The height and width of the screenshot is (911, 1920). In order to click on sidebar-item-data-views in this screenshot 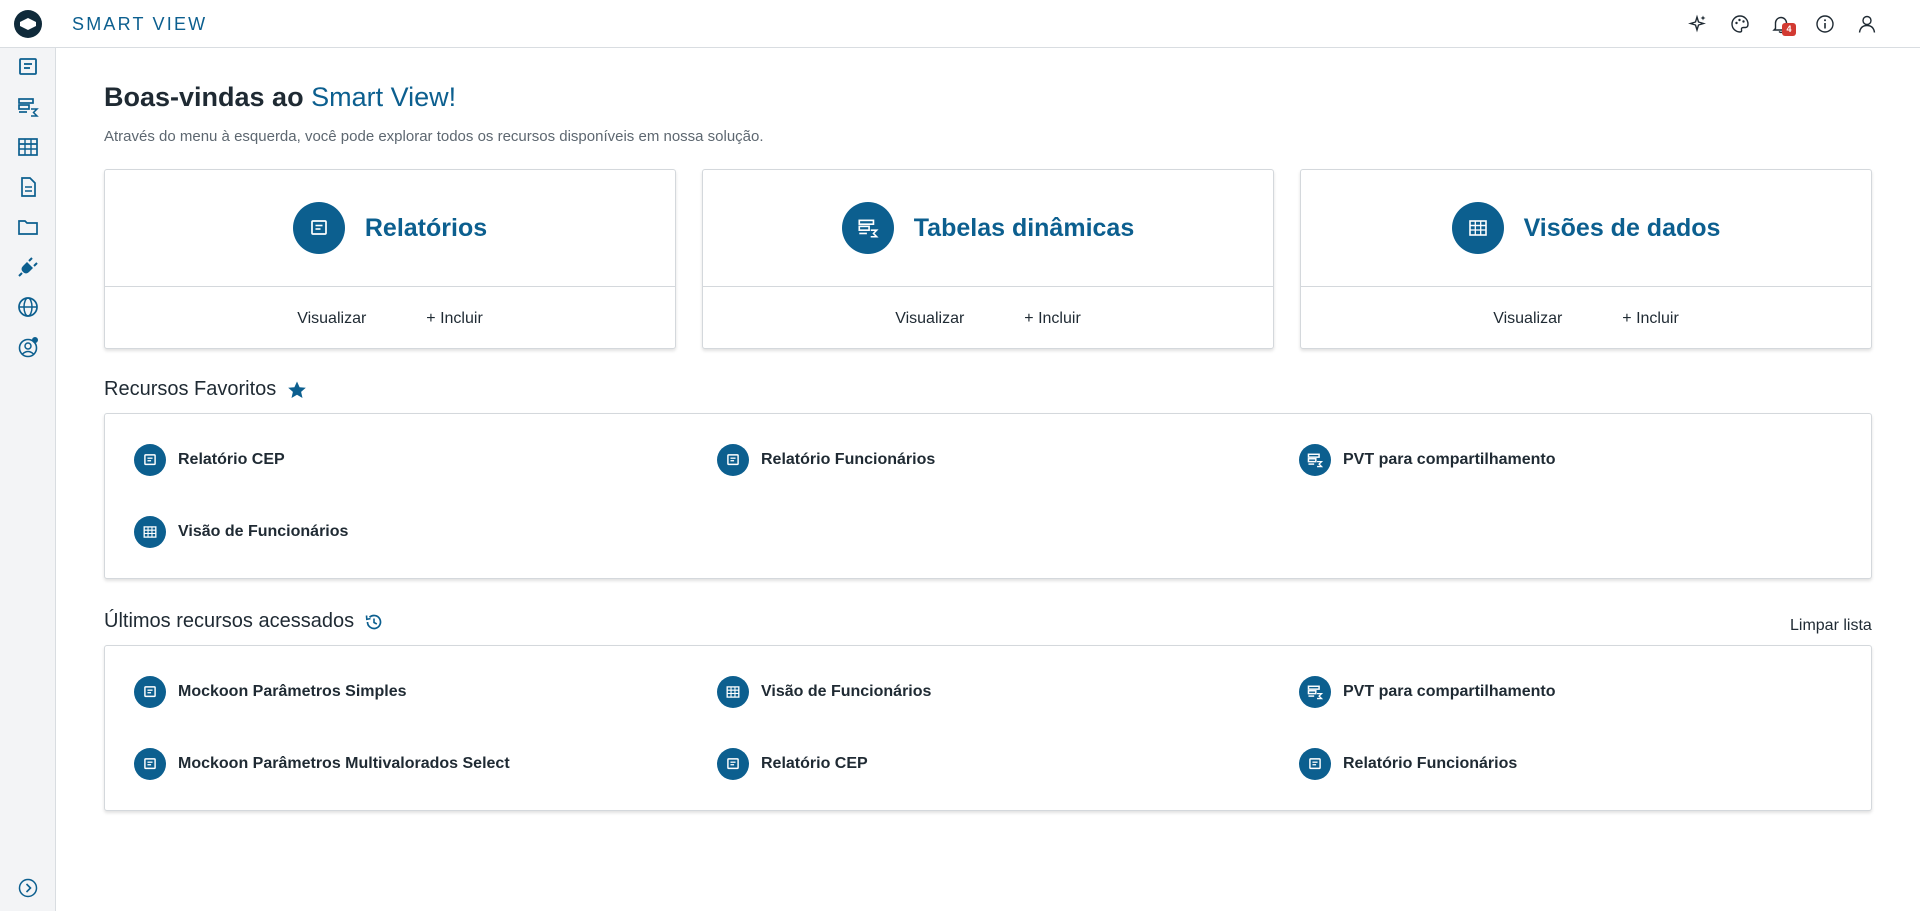, I will do `click(28, 147)`.